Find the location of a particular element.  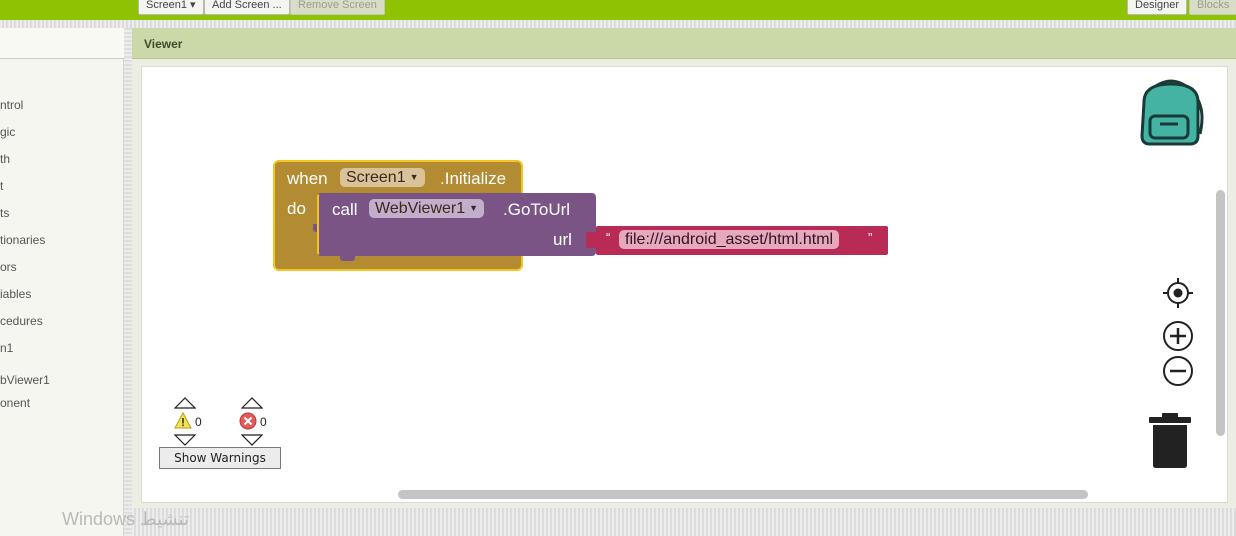

screen-component-label: Screen1 is located at coordinates (376, 177).